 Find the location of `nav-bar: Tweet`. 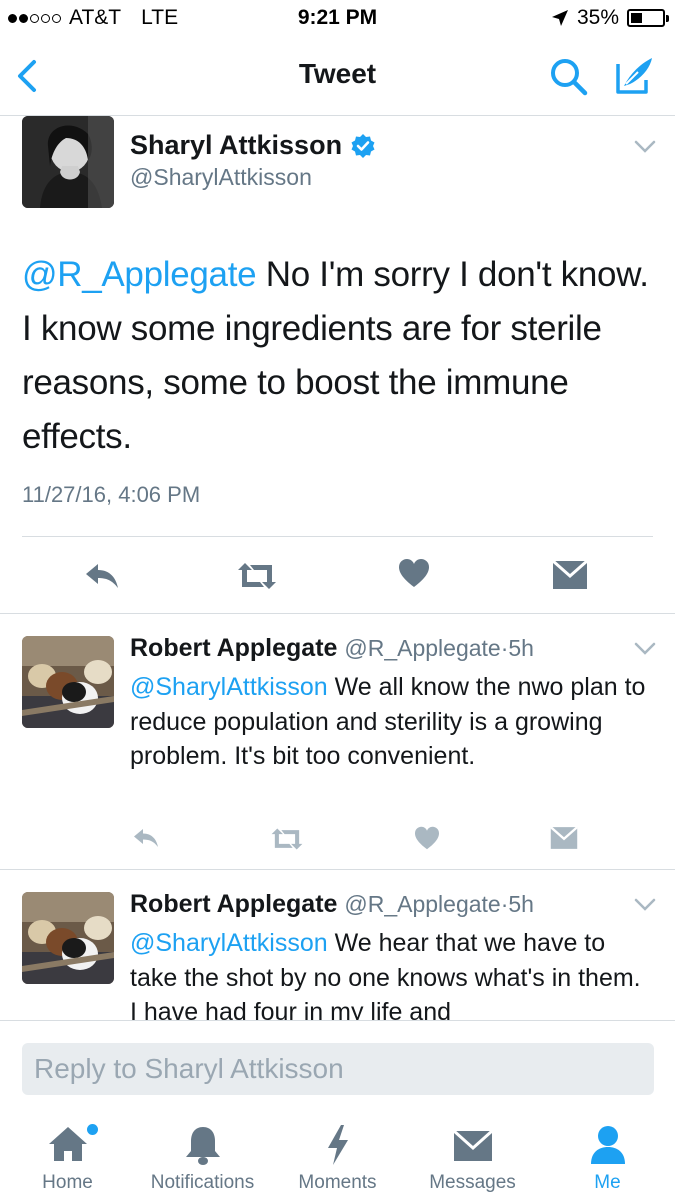

nav-bar: Tweet is located at coordinates (337, 76).